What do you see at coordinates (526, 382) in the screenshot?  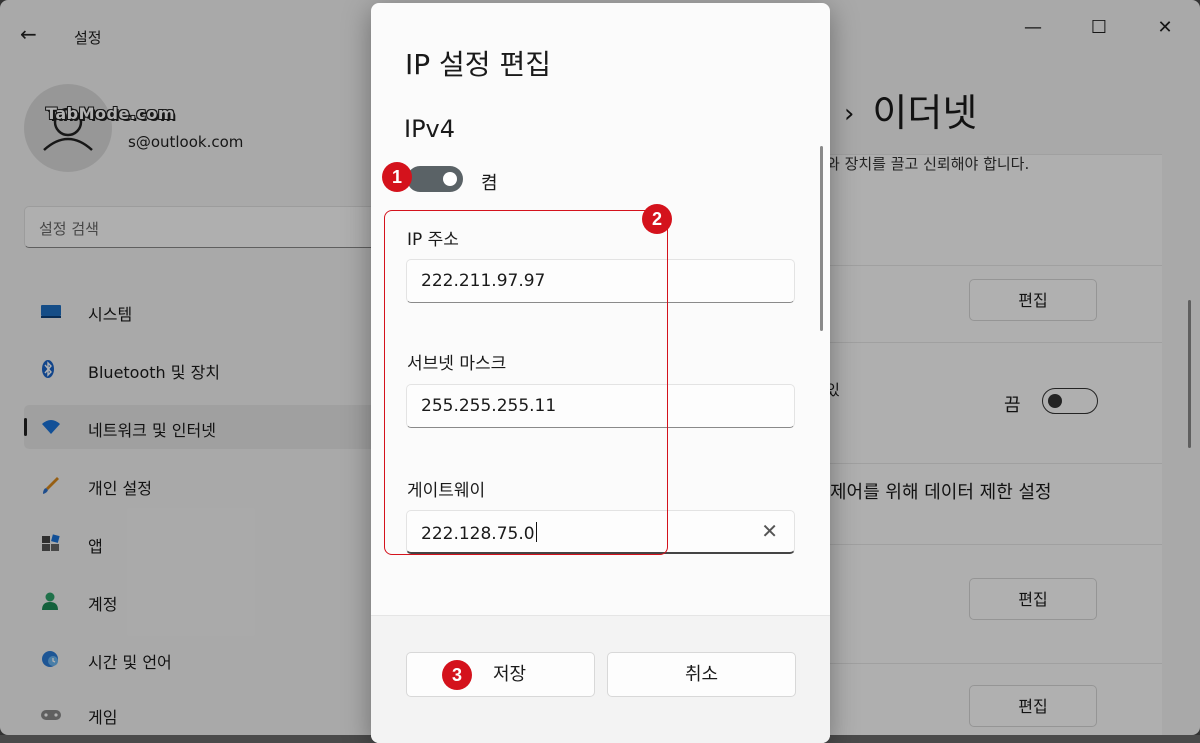 I see `highlight-box` at bounding box center [526, 382].